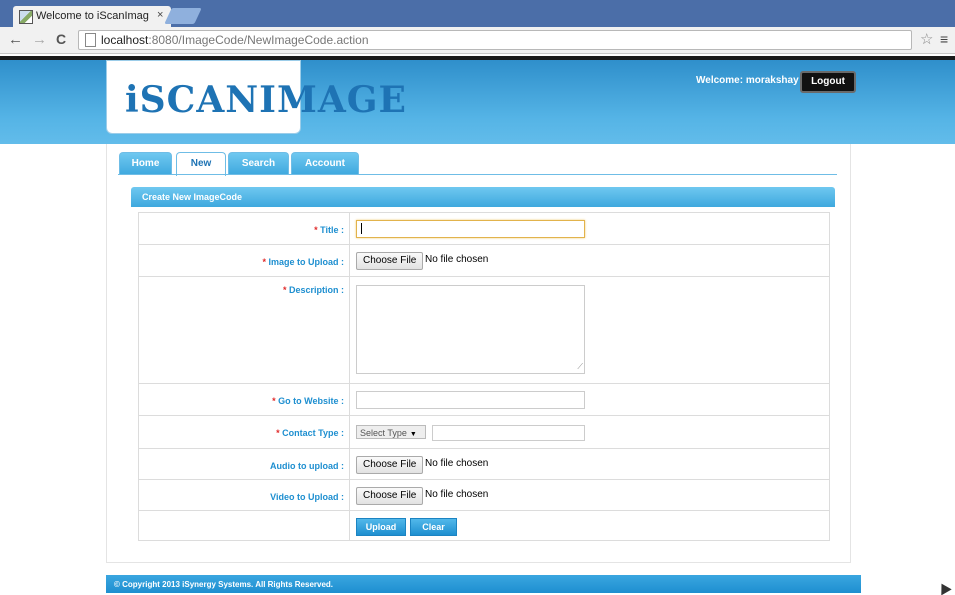  I want to click on description-cell: ⟋, so click(589, 330).